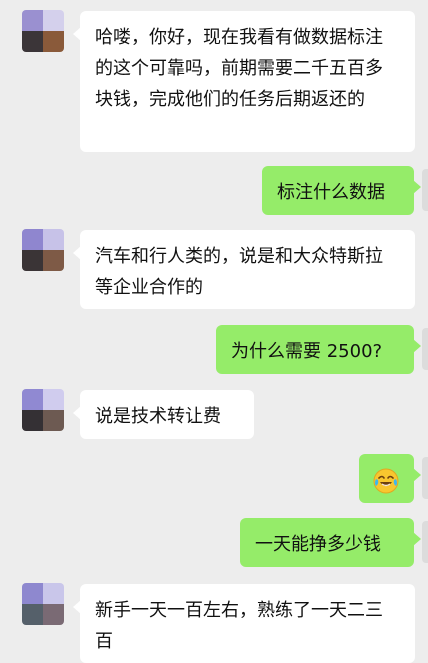  Describe the element at coordinates (331, 192) in the screenshot. I see `message-text: 标注什么数据` at that location.